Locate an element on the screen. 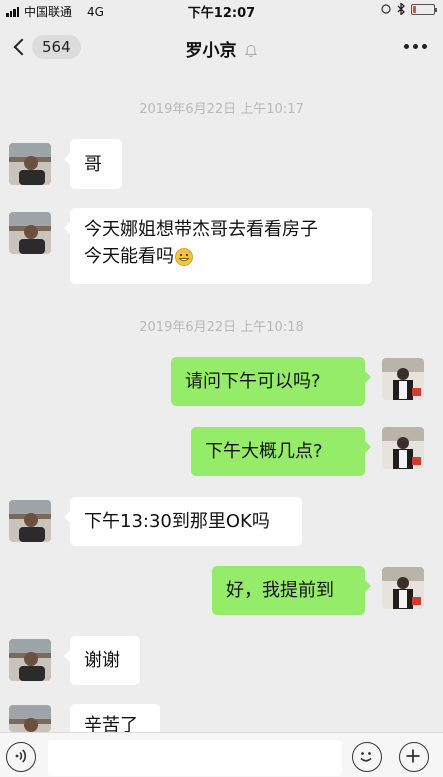 The height and width of the screenshot is (777, 443). plus-icon is located at coordinates (414, 757).